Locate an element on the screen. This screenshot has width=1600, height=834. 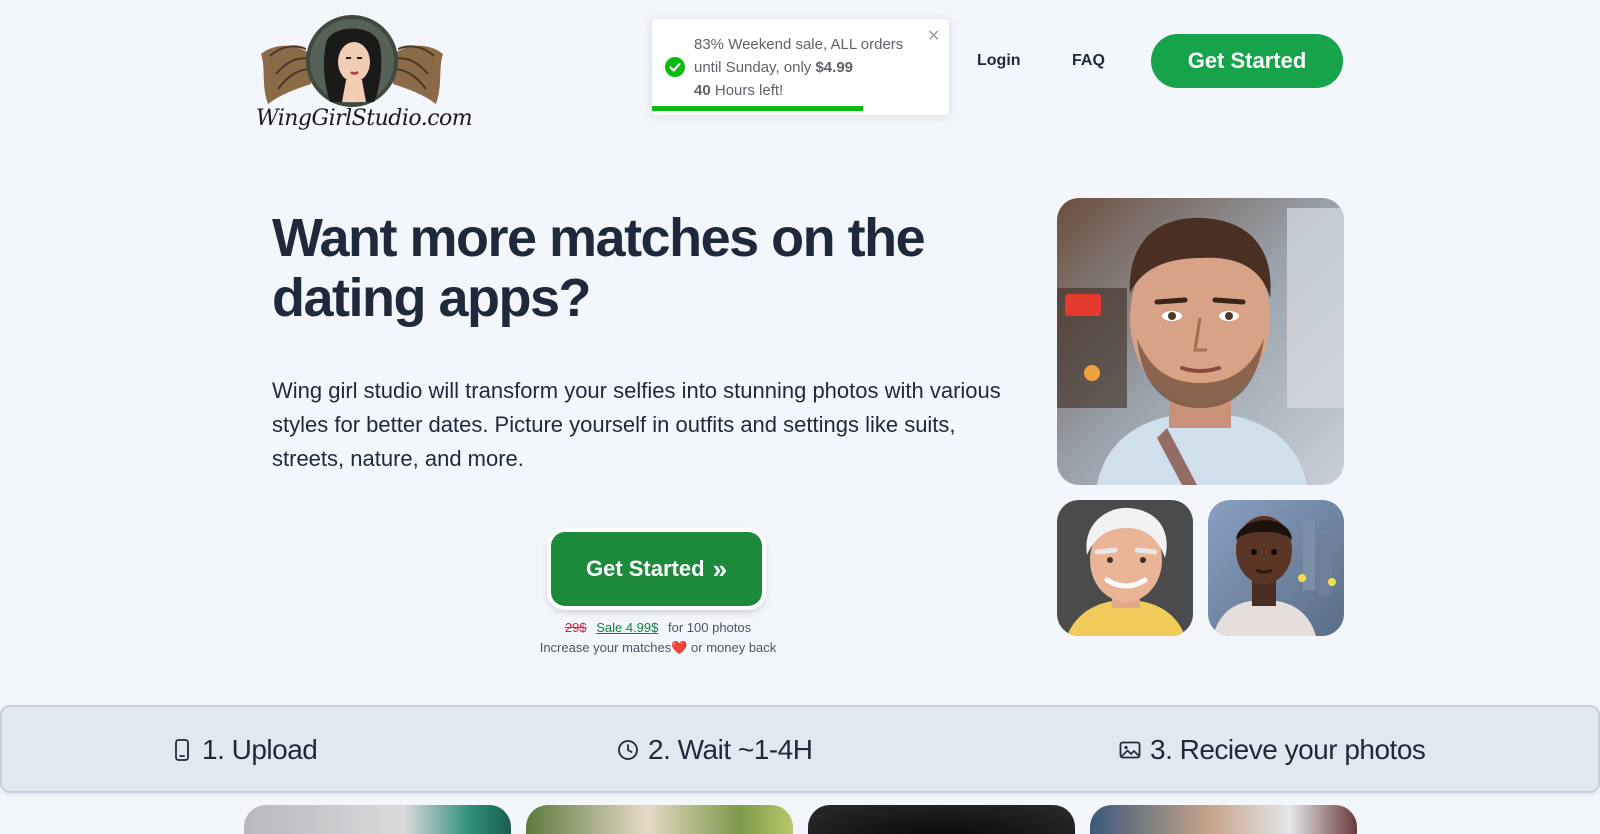
toast-line-1: 83% Weekend sale, ALL orders is located at coordinates (799, 44).